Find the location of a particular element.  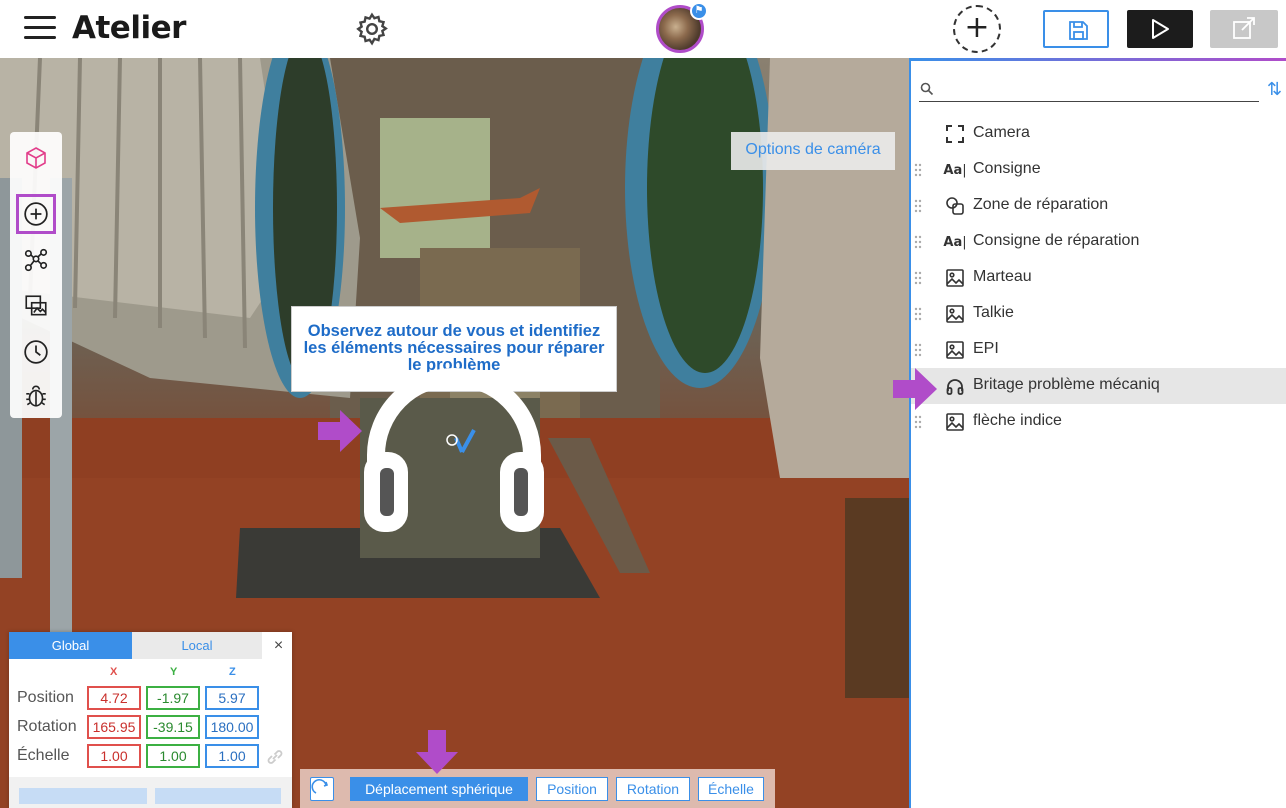

shapes-icon is located at coordinates (955, 206).